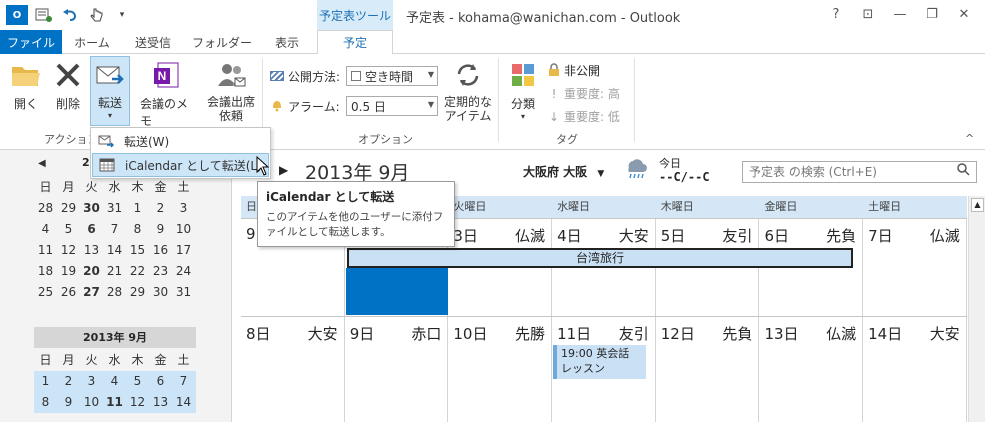 The width and height of the screenshot is (985, 422). I want to click on restore-button: ❐, so click(932, 14).